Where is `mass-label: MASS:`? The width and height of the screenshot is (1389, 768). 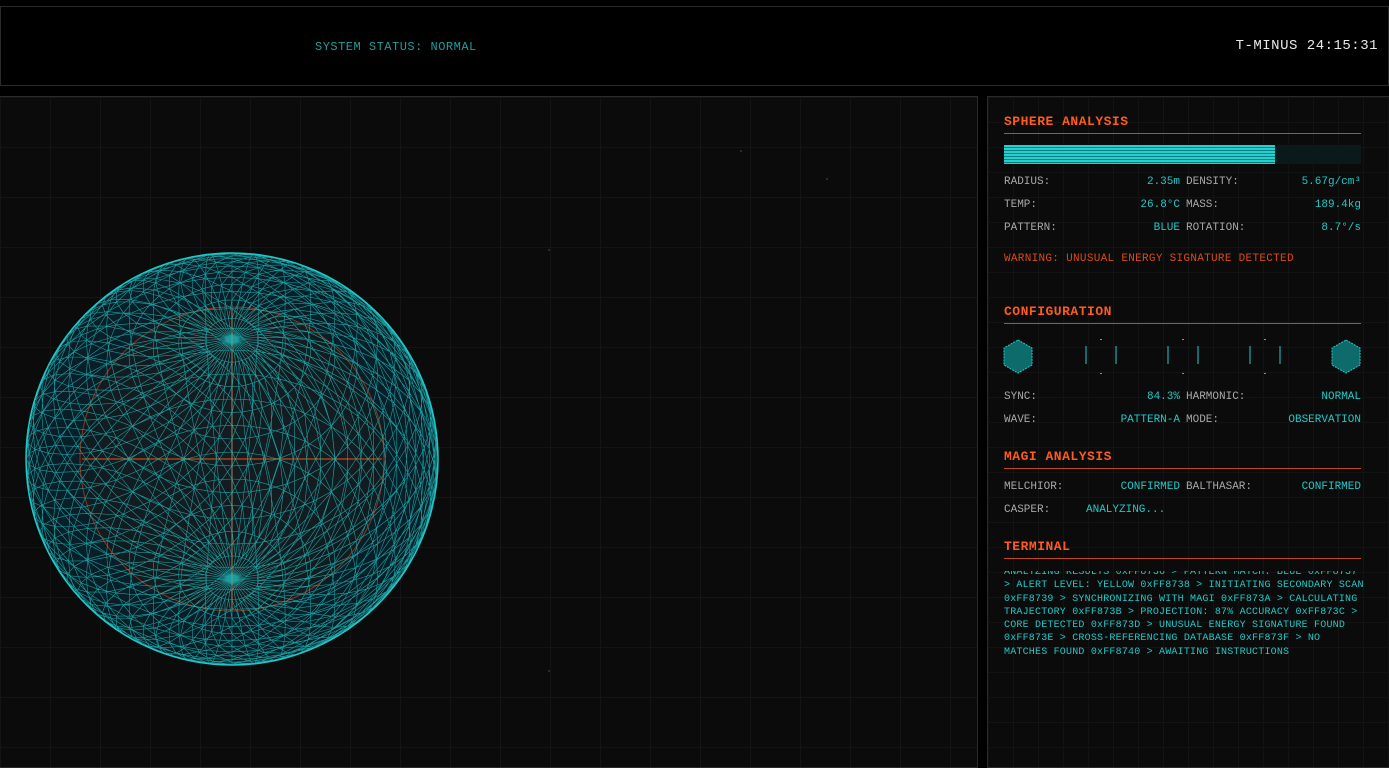 mass-label: MASS: is located at coordinates (1203, 205).